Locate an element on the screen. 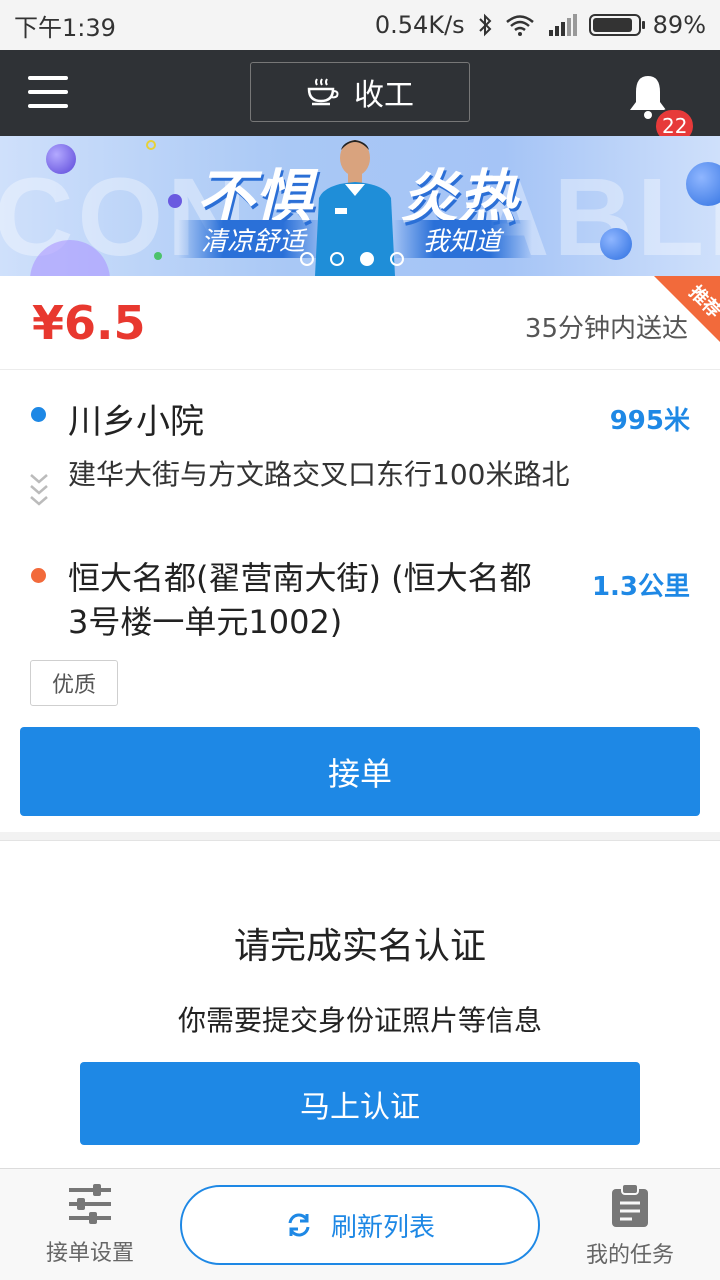  destination-address: 恒大名都(翟营南大街) (恒大名都3号楼一单元1002) is located at coordinates (300, 600).